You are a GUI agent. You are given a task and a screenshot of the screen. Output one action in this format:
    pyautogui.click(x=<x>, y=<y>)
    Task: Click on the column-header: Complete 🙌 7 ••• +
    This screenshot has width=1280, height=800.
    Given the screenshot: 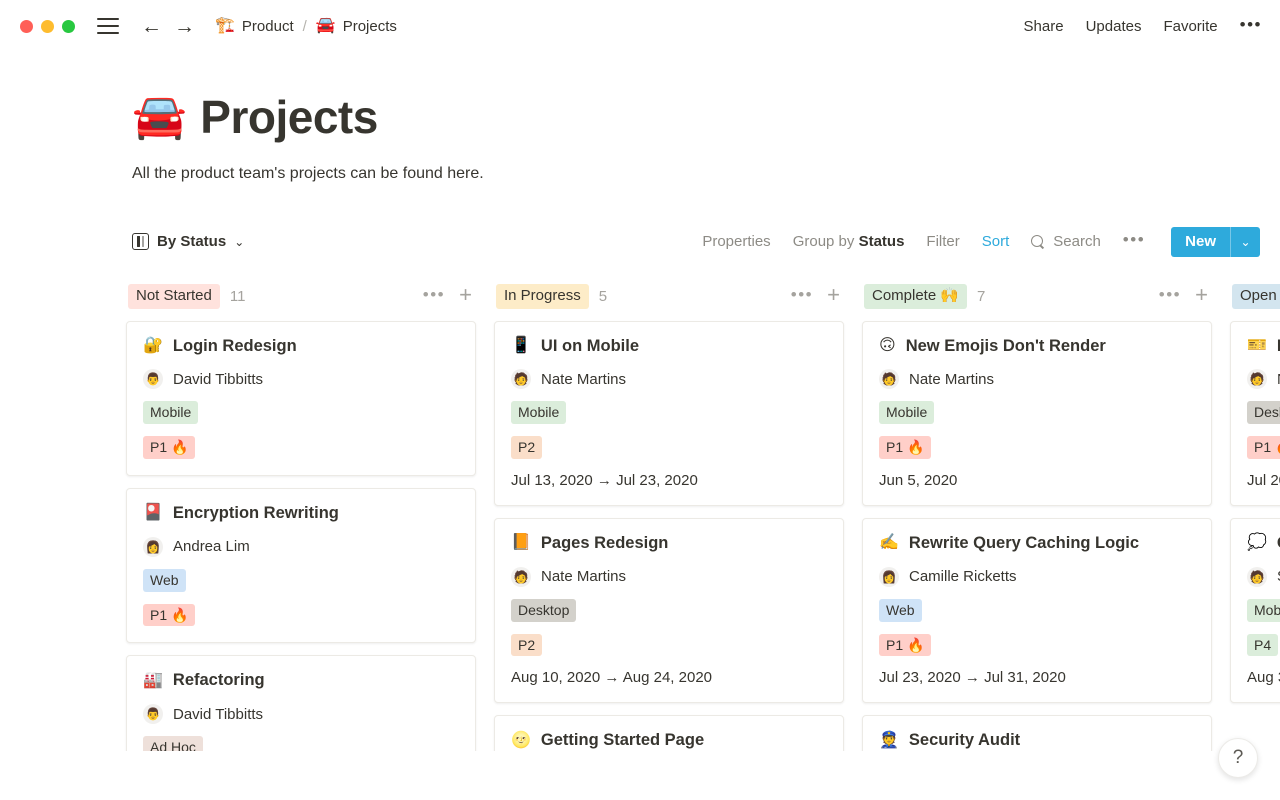 What is the action you would take?
    pyautogui.click(x=1037, y=297)
    